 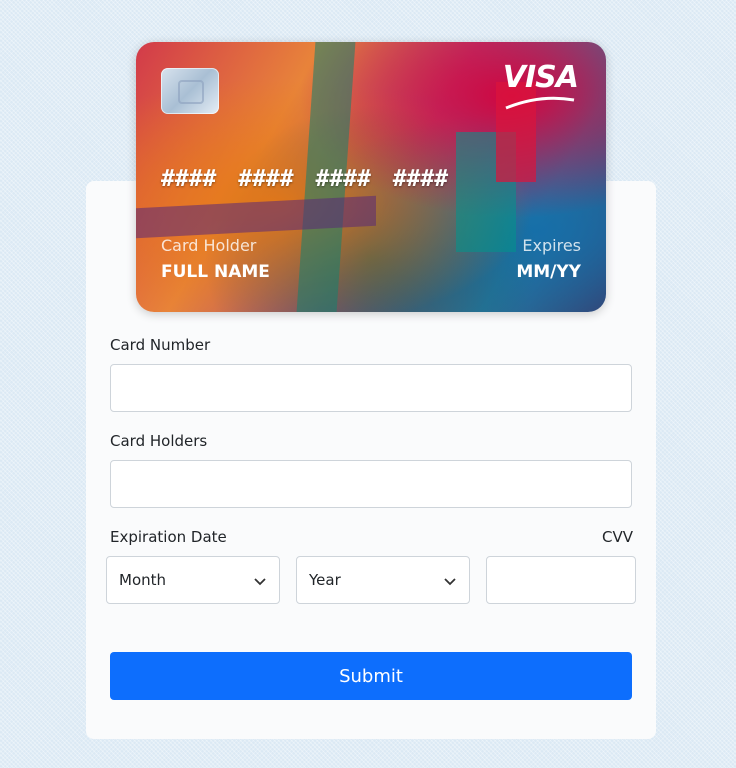 What do you see at coordinates (383, 580) in the screenshot?
I see `year-select: Year` at bounding box center [383, 580].